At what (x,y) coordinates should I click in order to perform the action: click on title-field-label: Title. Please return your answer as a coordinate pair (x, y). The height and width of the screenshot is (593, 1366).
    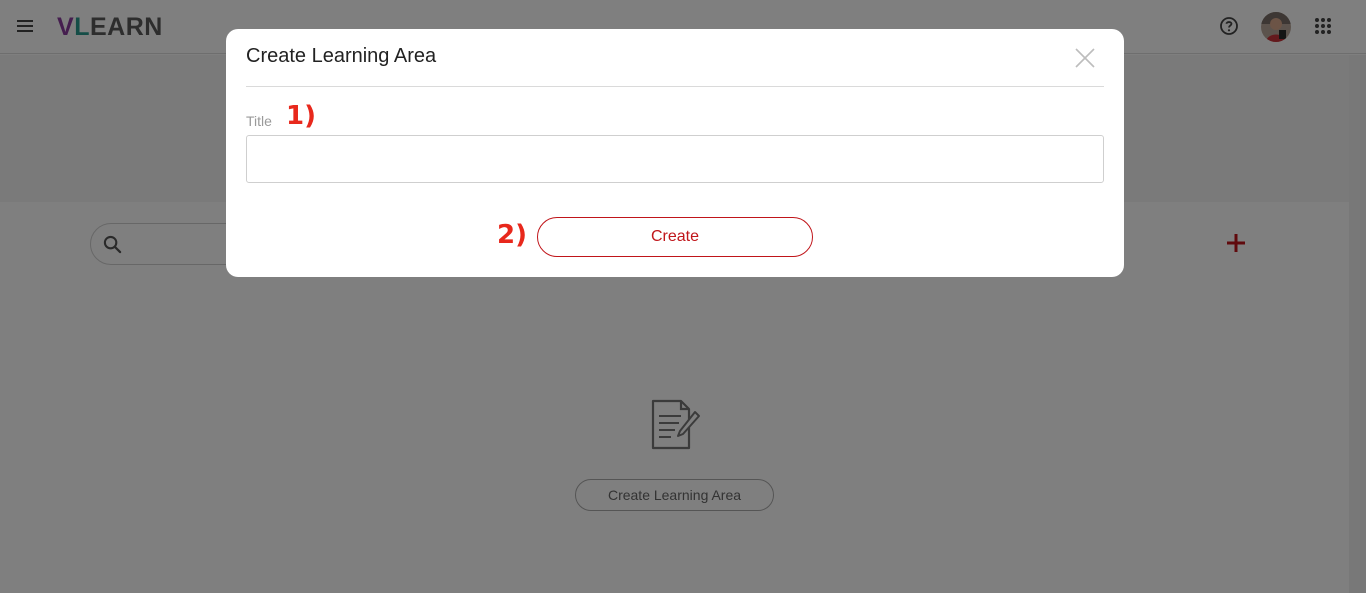
    Looking at the image, I should click on (259, 121).